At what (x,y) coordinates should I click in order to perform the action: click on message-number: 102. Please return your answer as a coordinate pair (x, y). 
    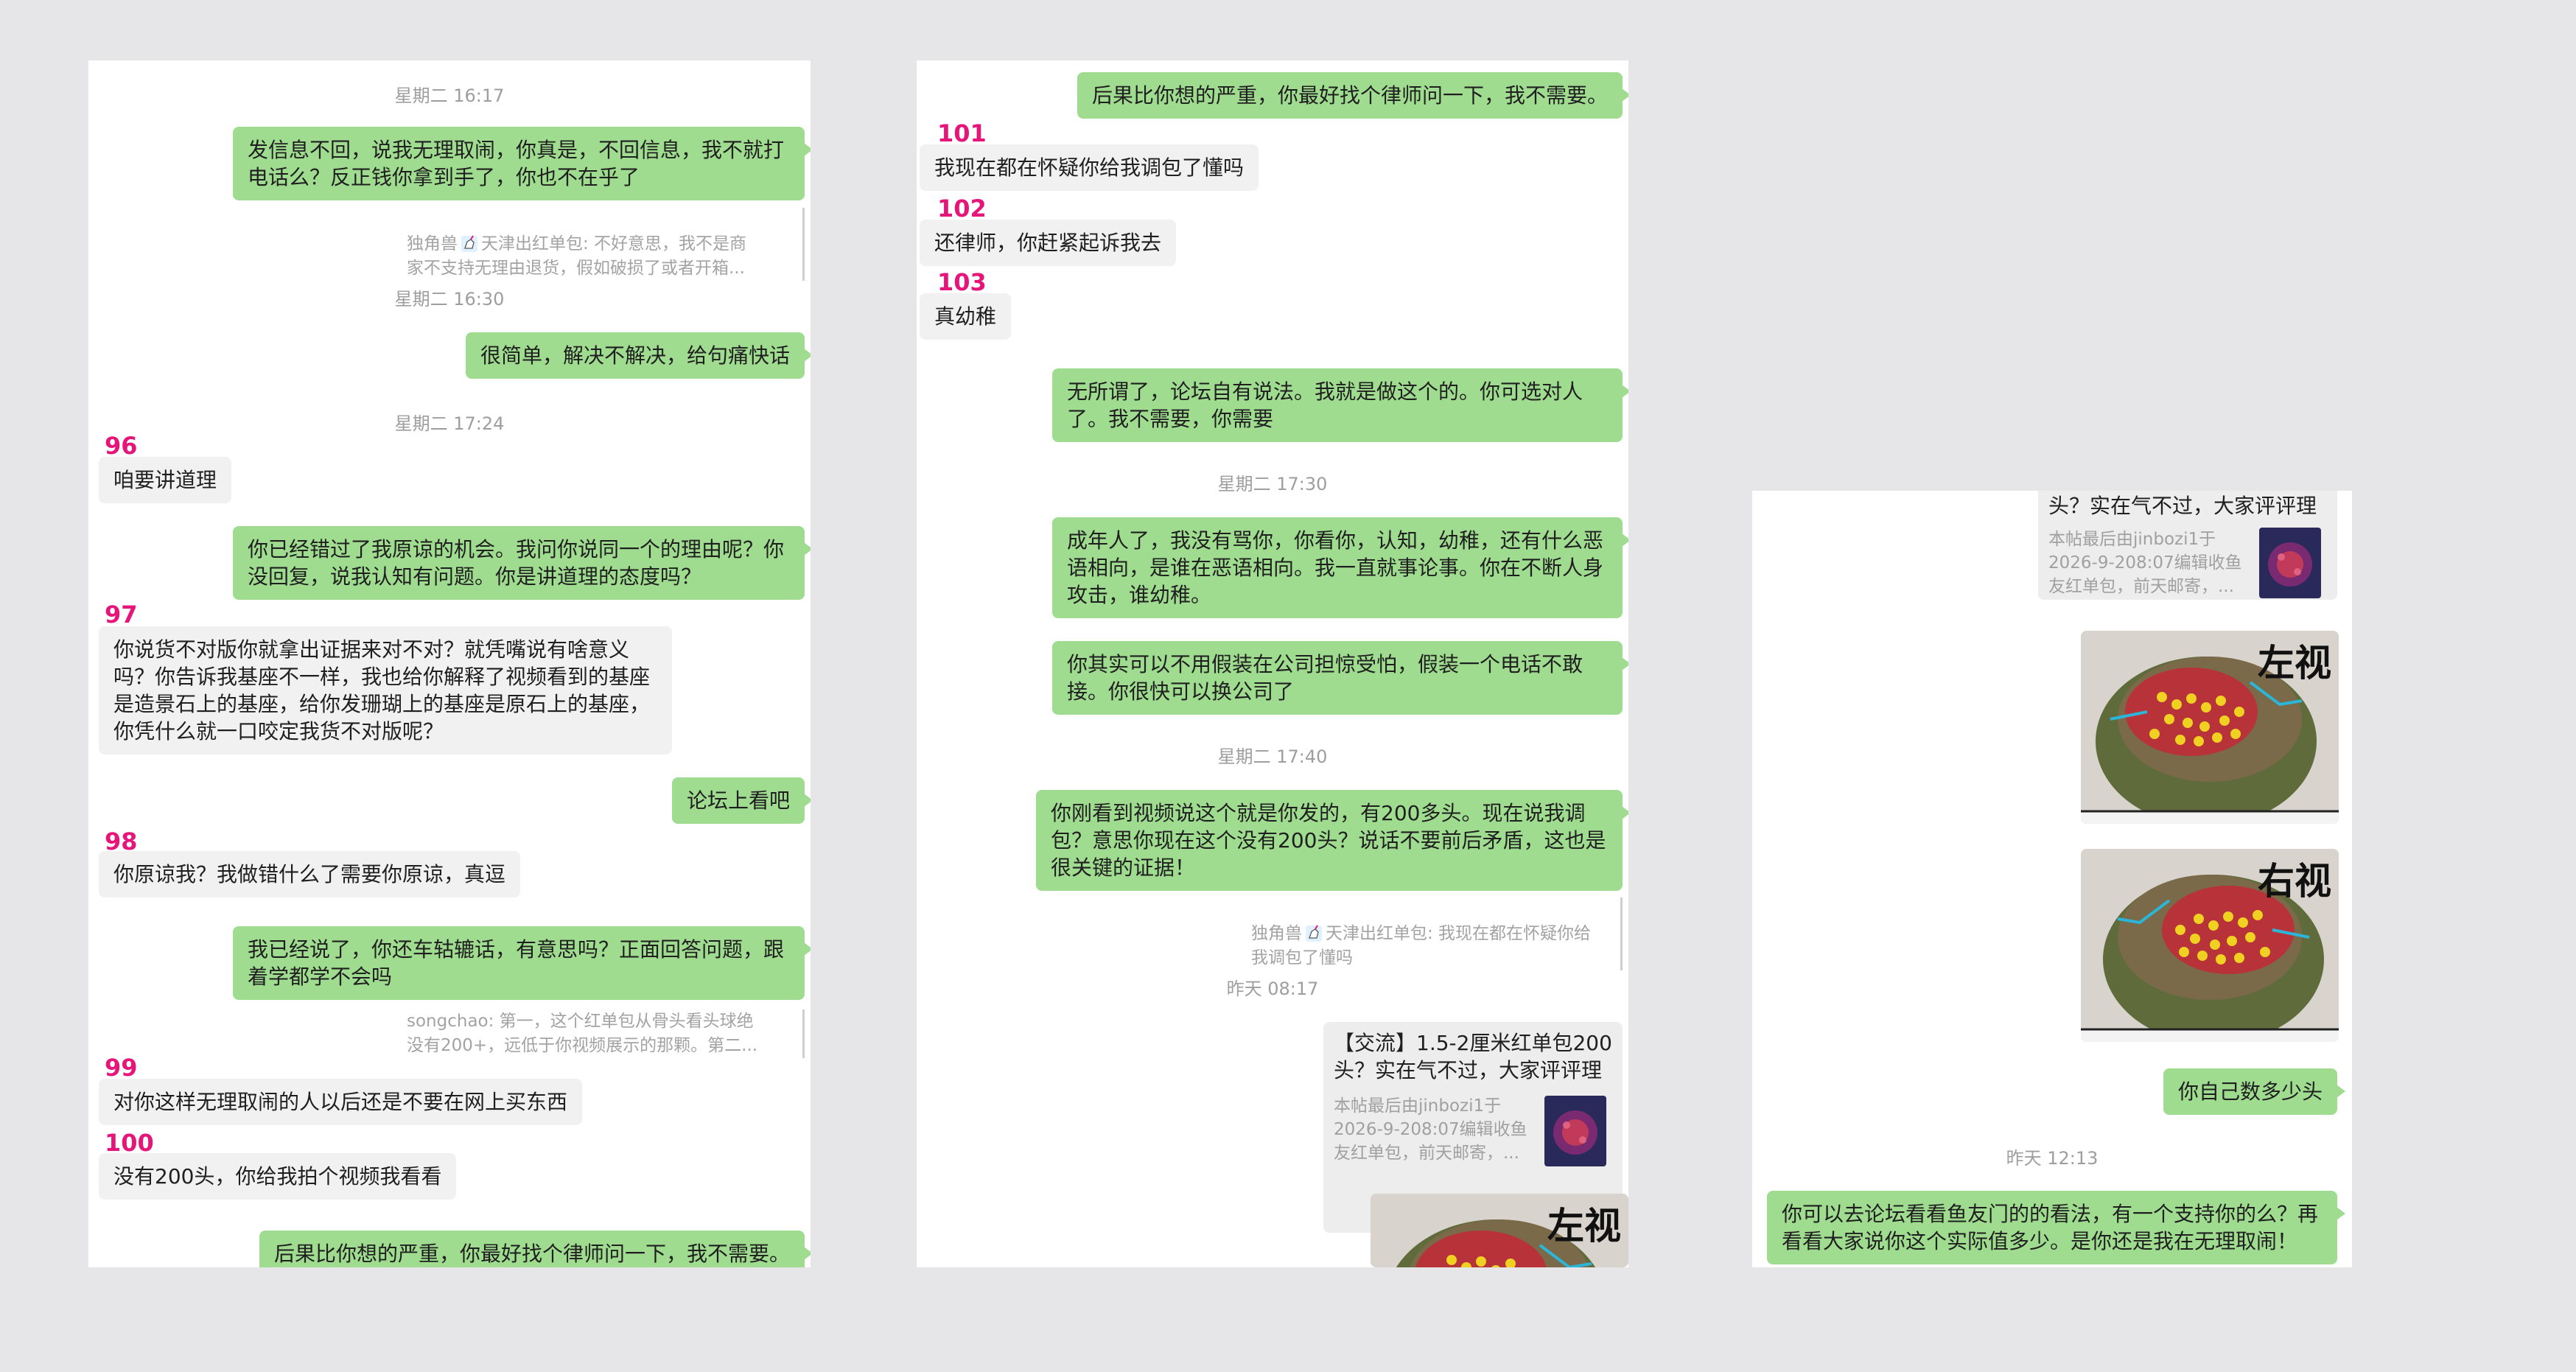
    Looking at the image, I should click on (962, 209).